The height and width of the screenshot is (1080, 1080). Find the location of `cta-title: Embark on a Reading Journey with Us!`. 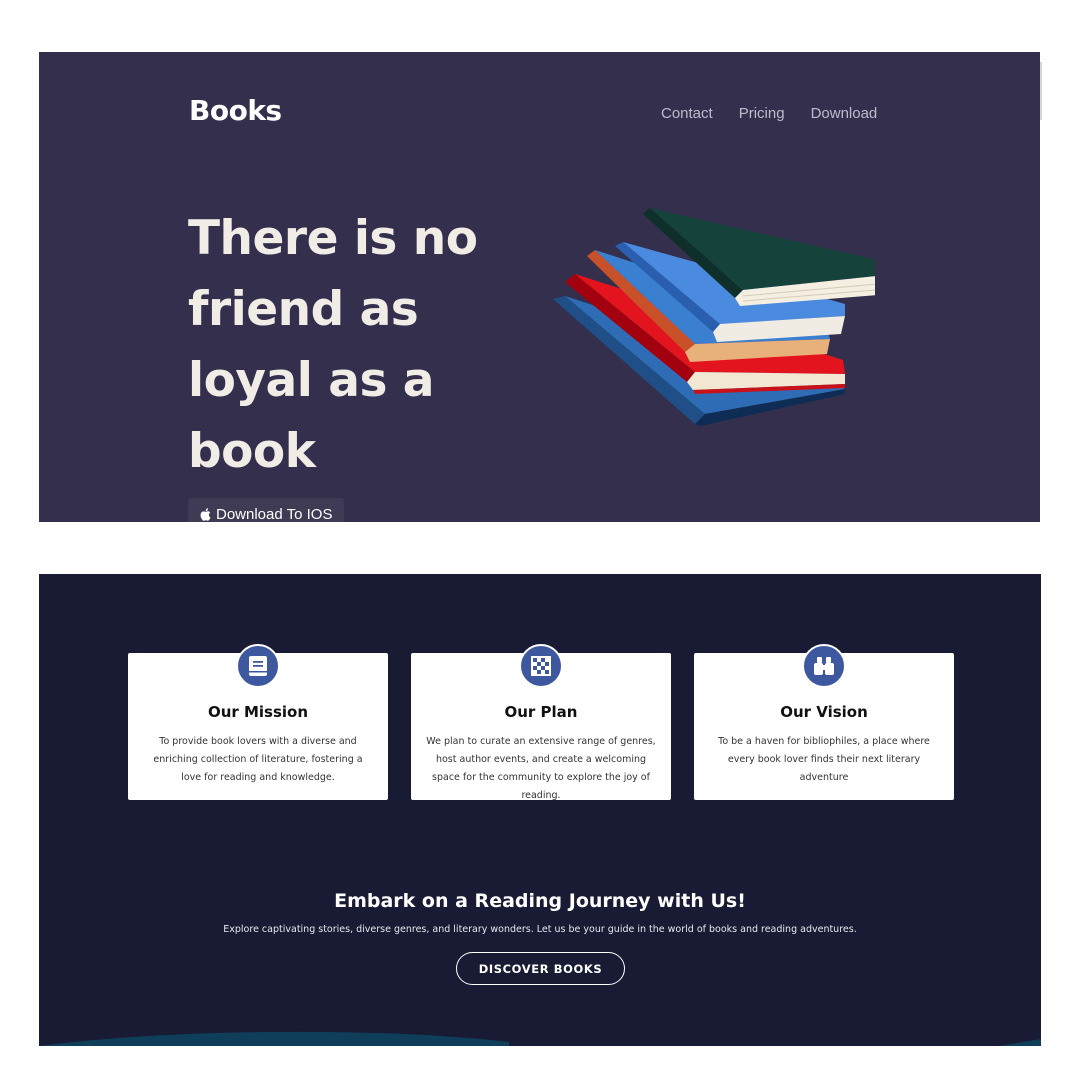

cta-title: Embark on a Reading Journey with Us! is located at coordinates (540, 901).